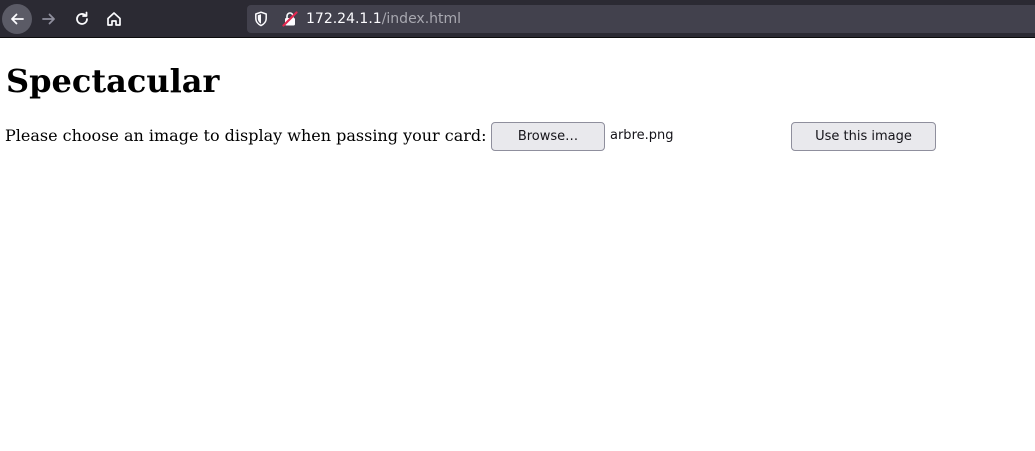 This screenshot has height=451, width=1035. What do you see at coordinates (863, 136) in the screenshot?
I see `use-image-button: Use this image` at bounding box center [863, 136].